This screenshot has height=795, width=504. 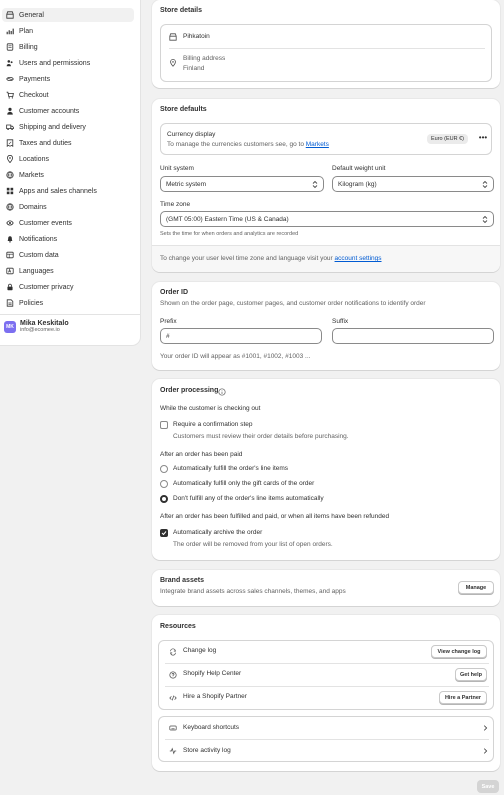 I want to click on sidebar-item-shipping-and-delivery: Shipping and delivery, so click(x=68, y=127).